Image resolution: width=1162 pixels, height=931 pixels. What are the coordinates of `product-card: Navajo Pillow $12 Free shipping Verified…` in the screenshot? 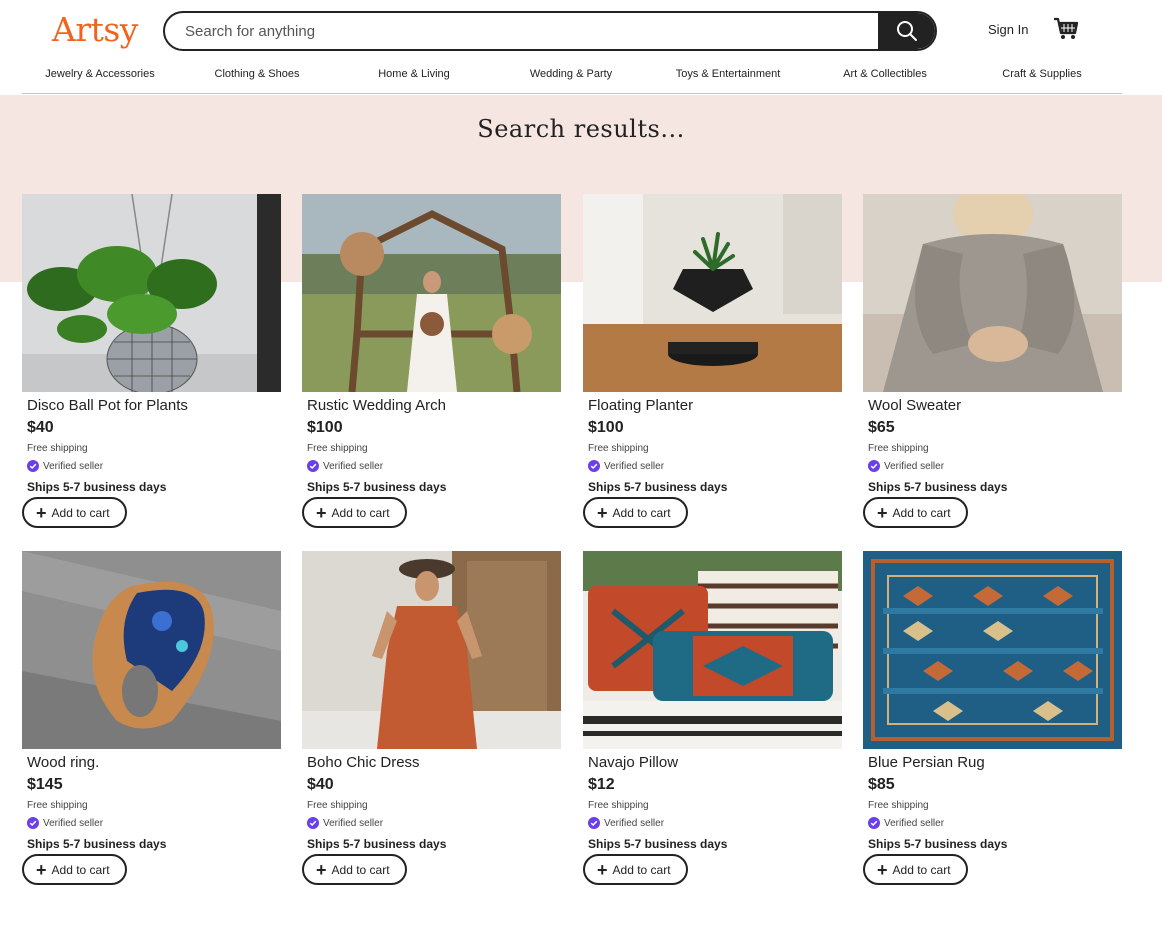 It's located at (712, 718).